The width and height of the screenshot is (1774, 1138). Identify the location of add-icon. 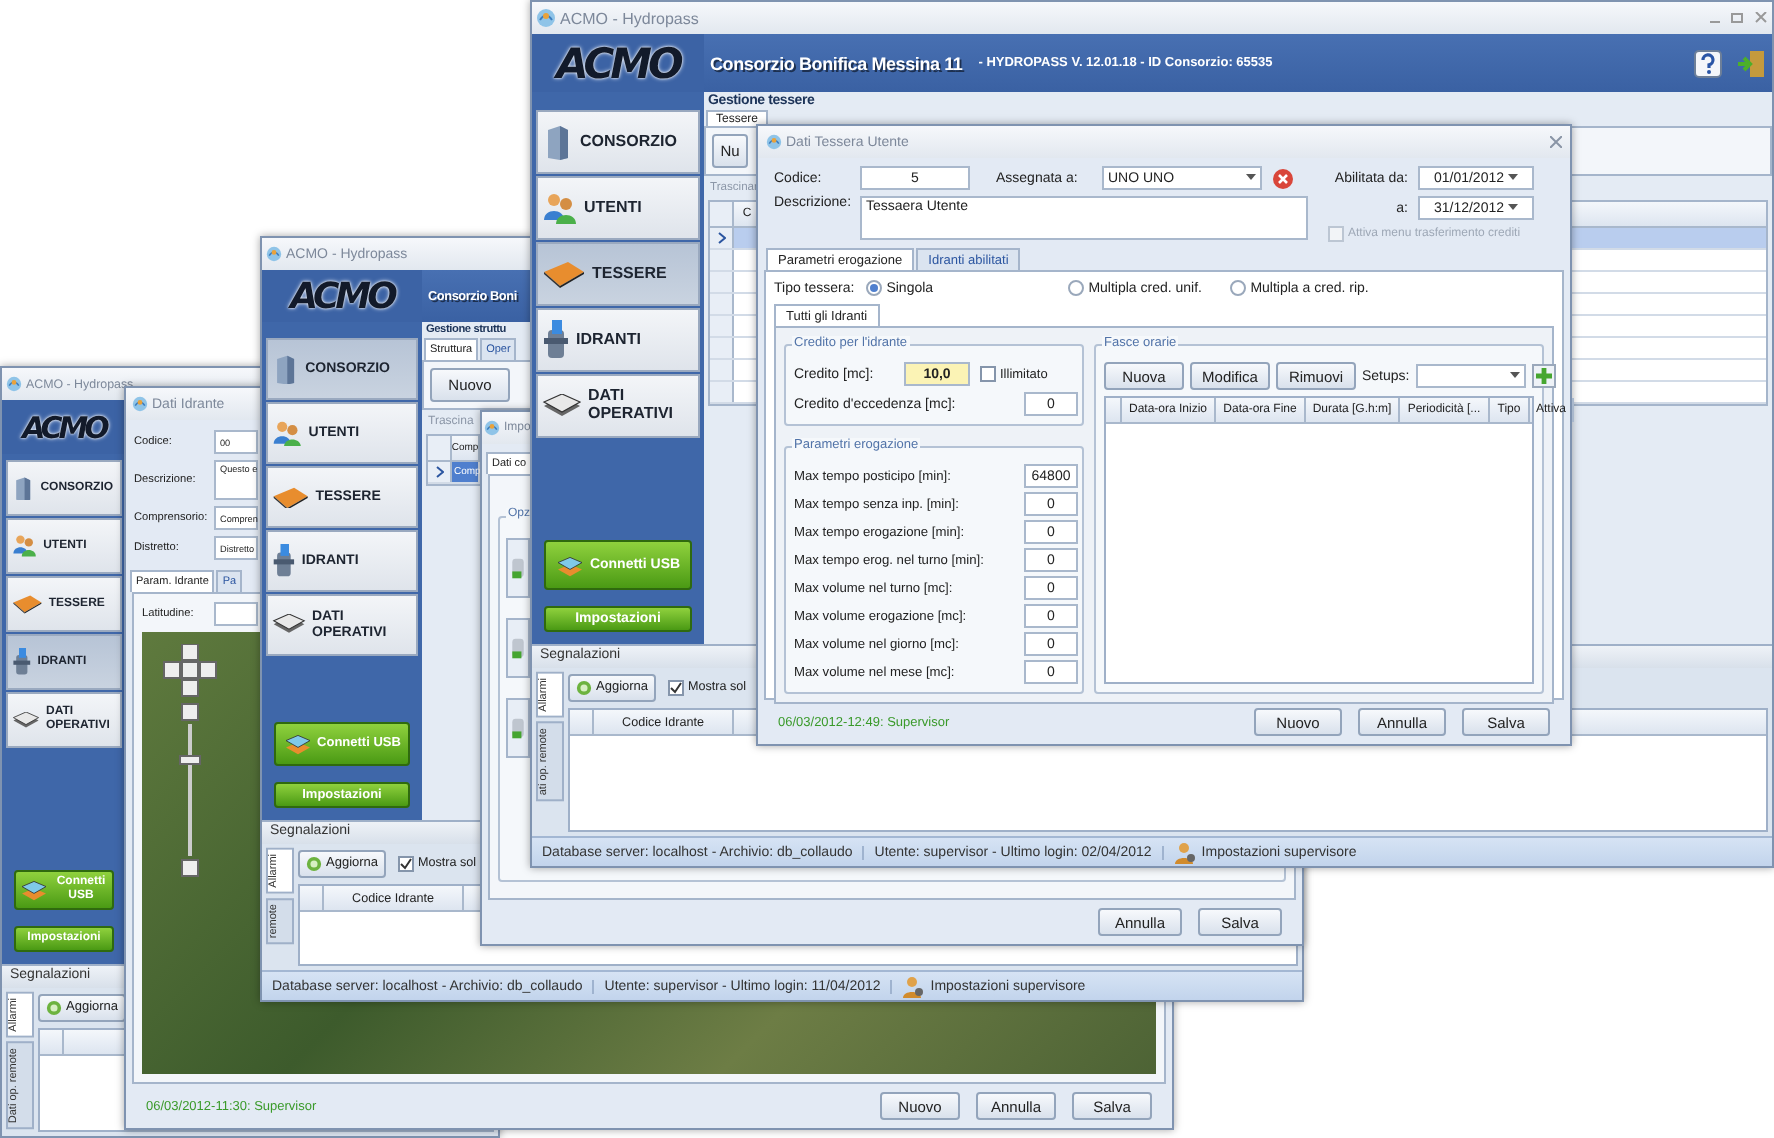
(1543, 376).